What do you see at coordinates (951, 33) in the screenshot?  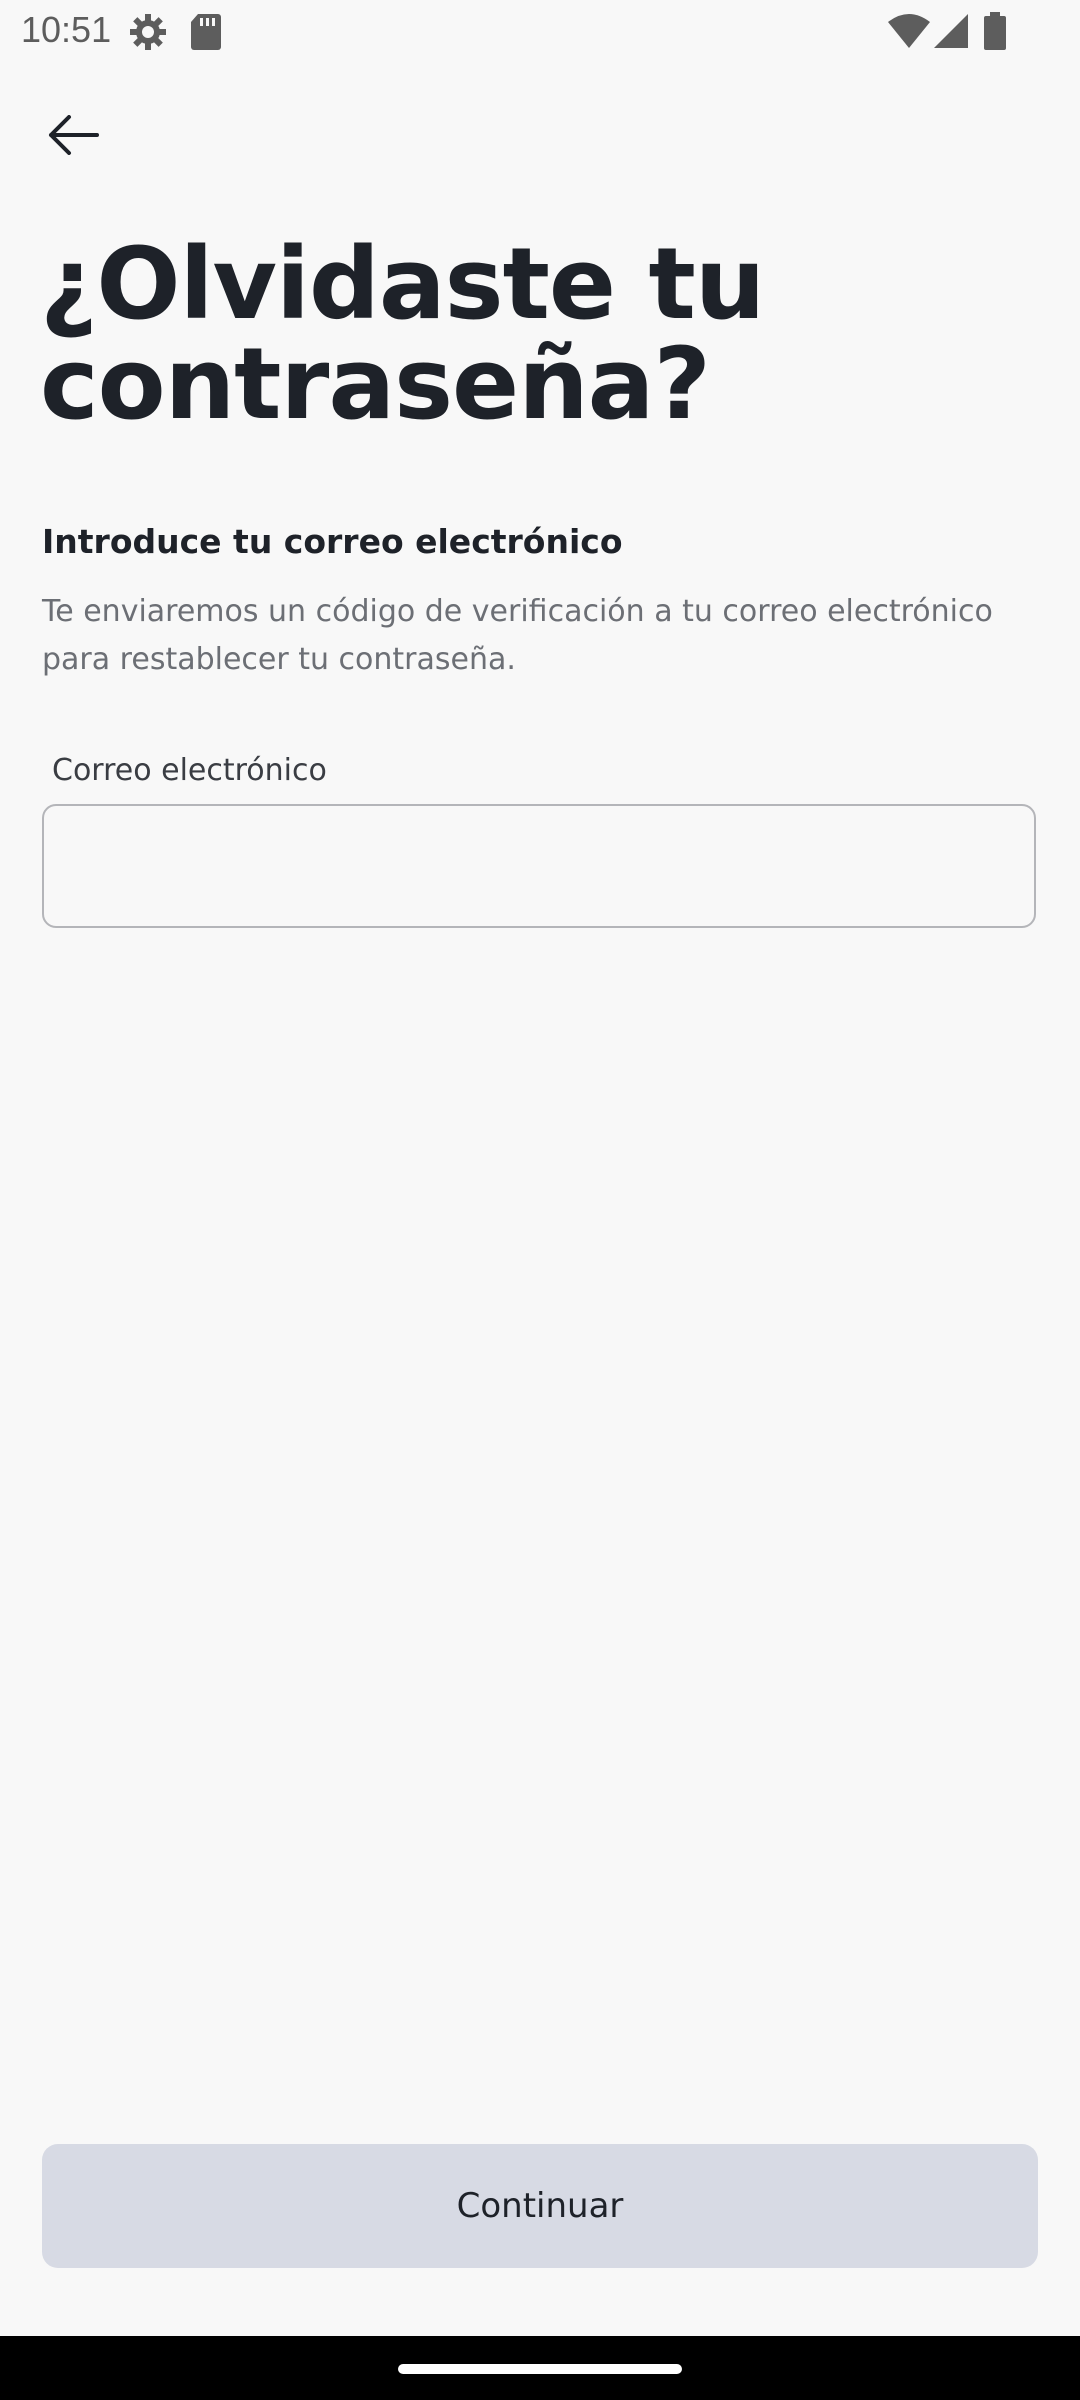 I see `cell-signal-icon` at bounding box center [951, 33].